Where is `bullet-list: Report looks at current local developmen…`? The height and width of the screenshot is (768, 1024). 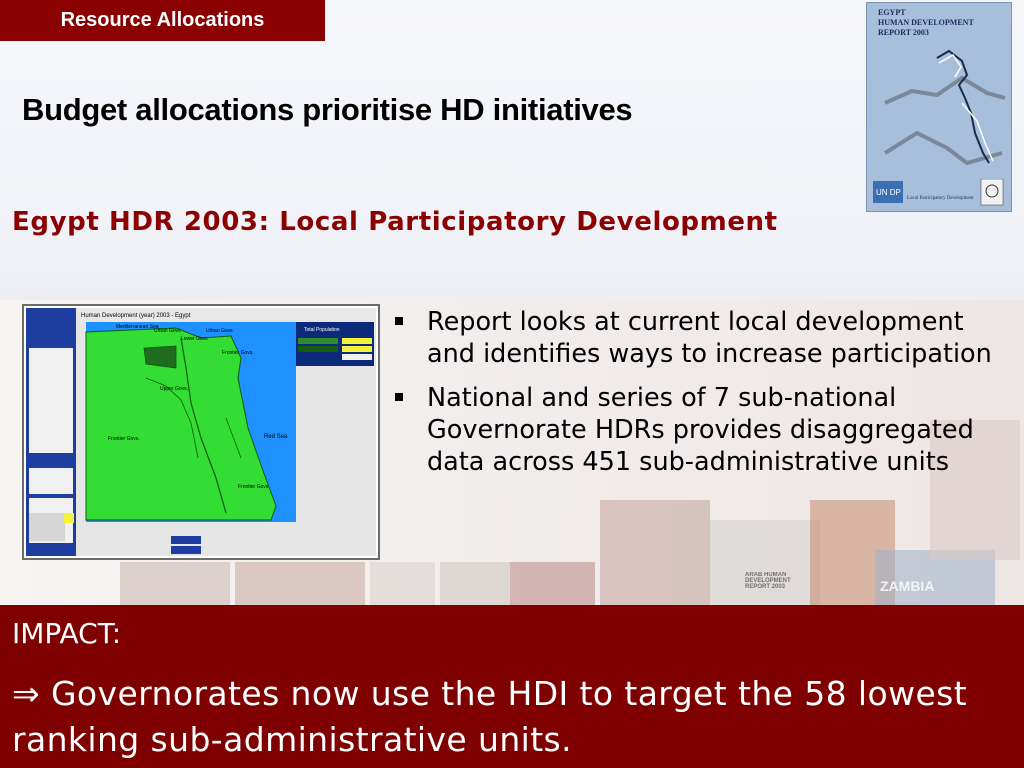
bullet-list: Report looks at current local developmen… is located at coordinates (702, 398).